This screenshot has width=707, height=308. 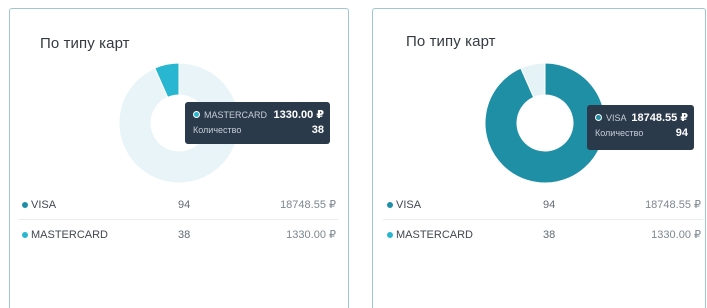 I want to click on tooltip-amount: 18748.55 ₽, so click(x=659, y=118).